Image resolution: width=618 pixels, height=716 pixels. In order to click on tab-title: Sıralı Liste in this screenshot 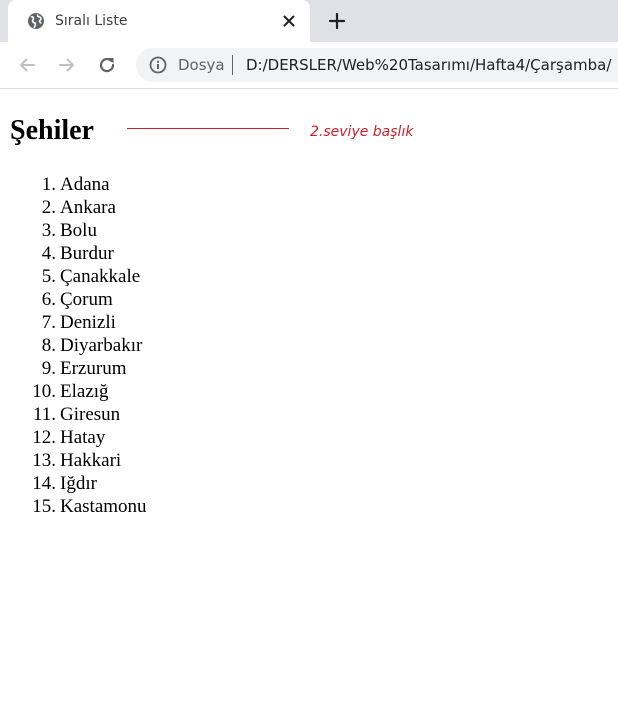, I will do `click(91, 21)`.